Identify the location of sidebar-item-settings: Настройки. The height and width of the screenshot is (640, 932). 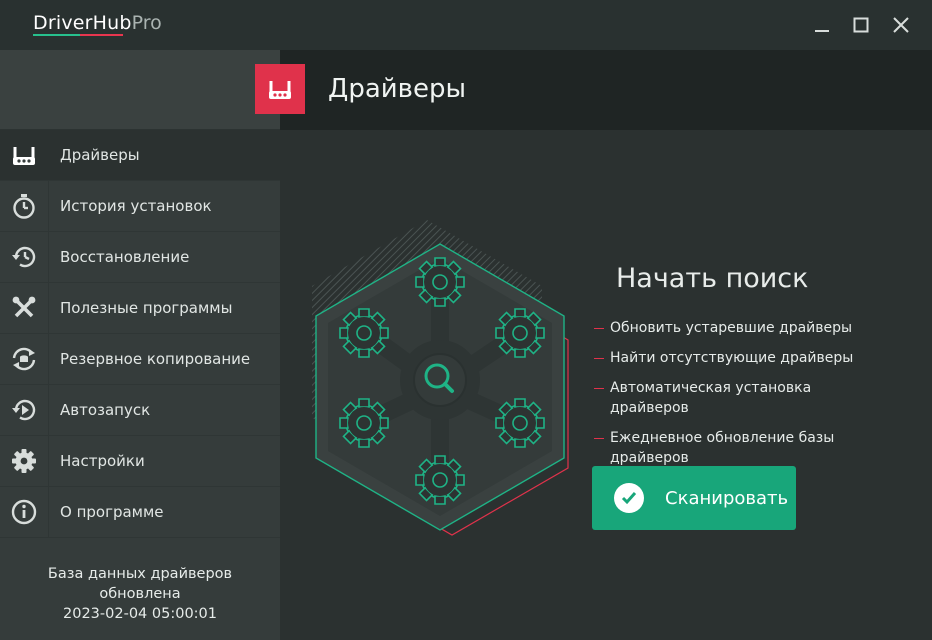
(140, 461).